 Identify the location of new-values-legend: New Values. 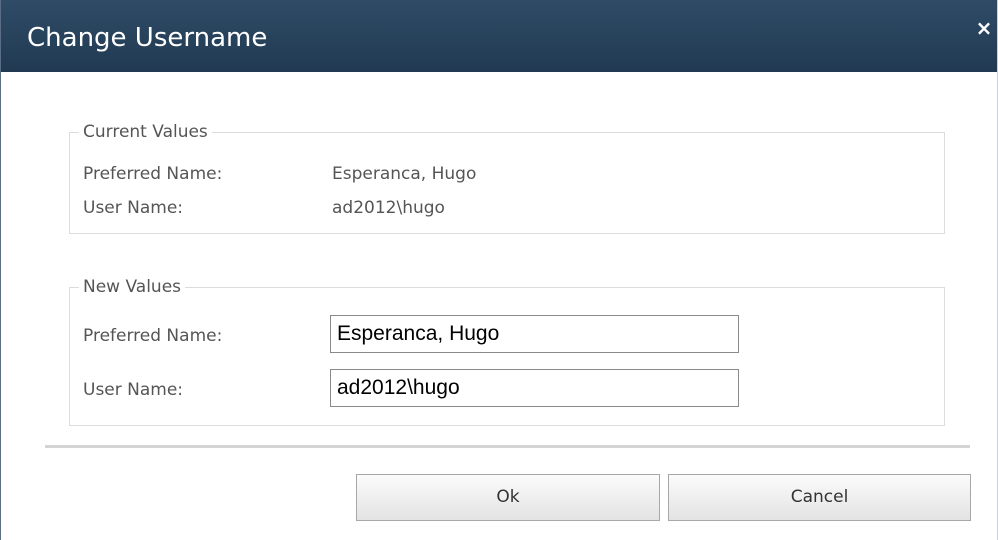
(132, 287).